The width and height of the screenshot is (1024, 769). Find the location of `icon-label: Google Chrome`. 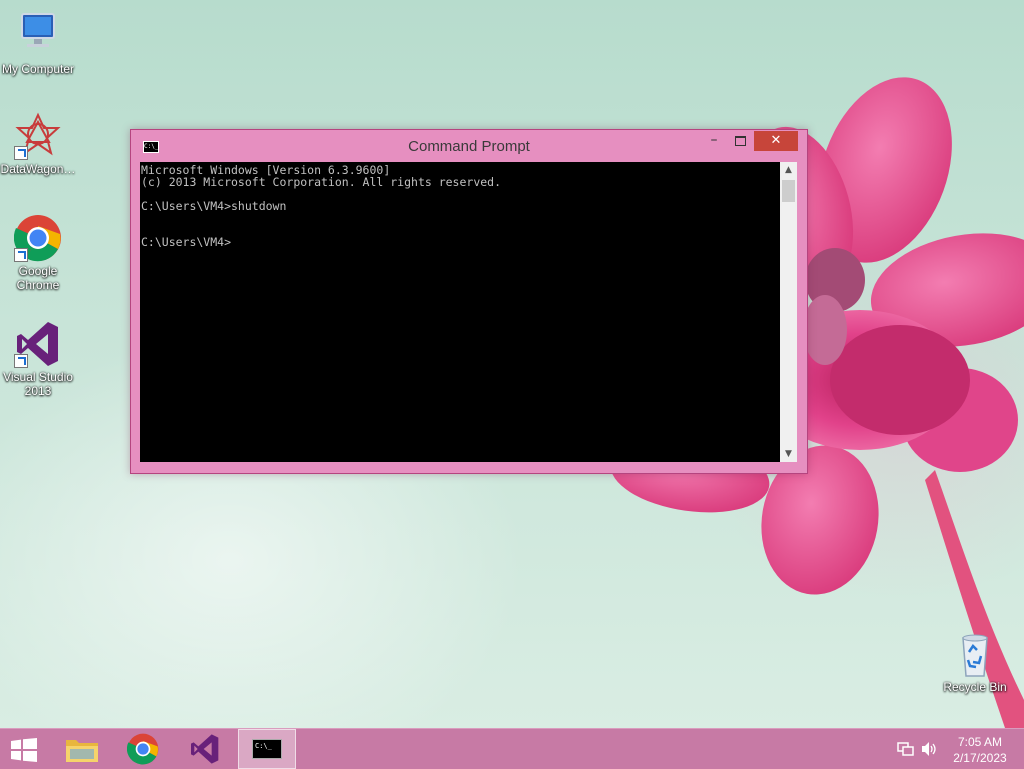

icon-label: Google Chrome is located at coordinates (38, 278).